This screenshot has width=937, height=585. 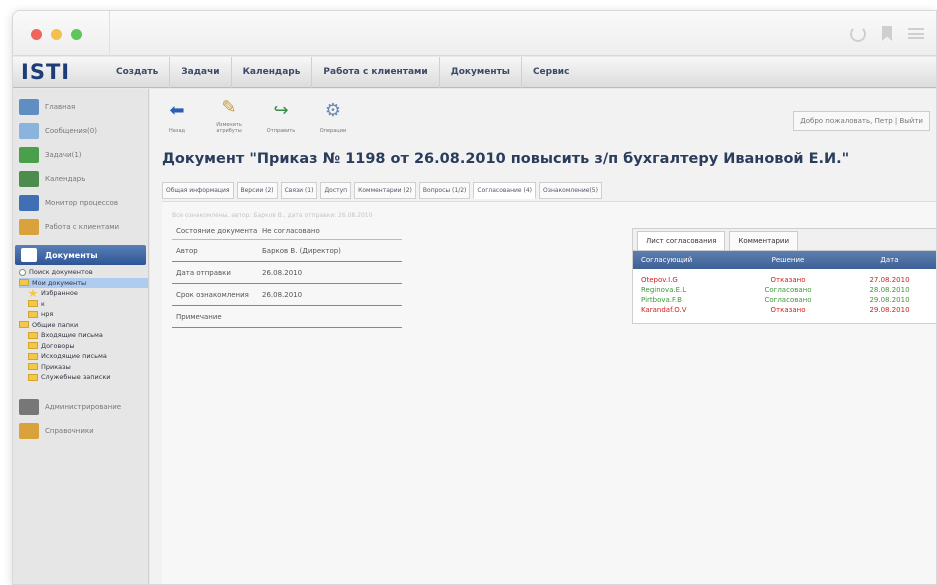 What do you see at coordinates (257, 190) in the screenshot?
I see `tab-1: Версии (2)` at bounding box center [257, 190].